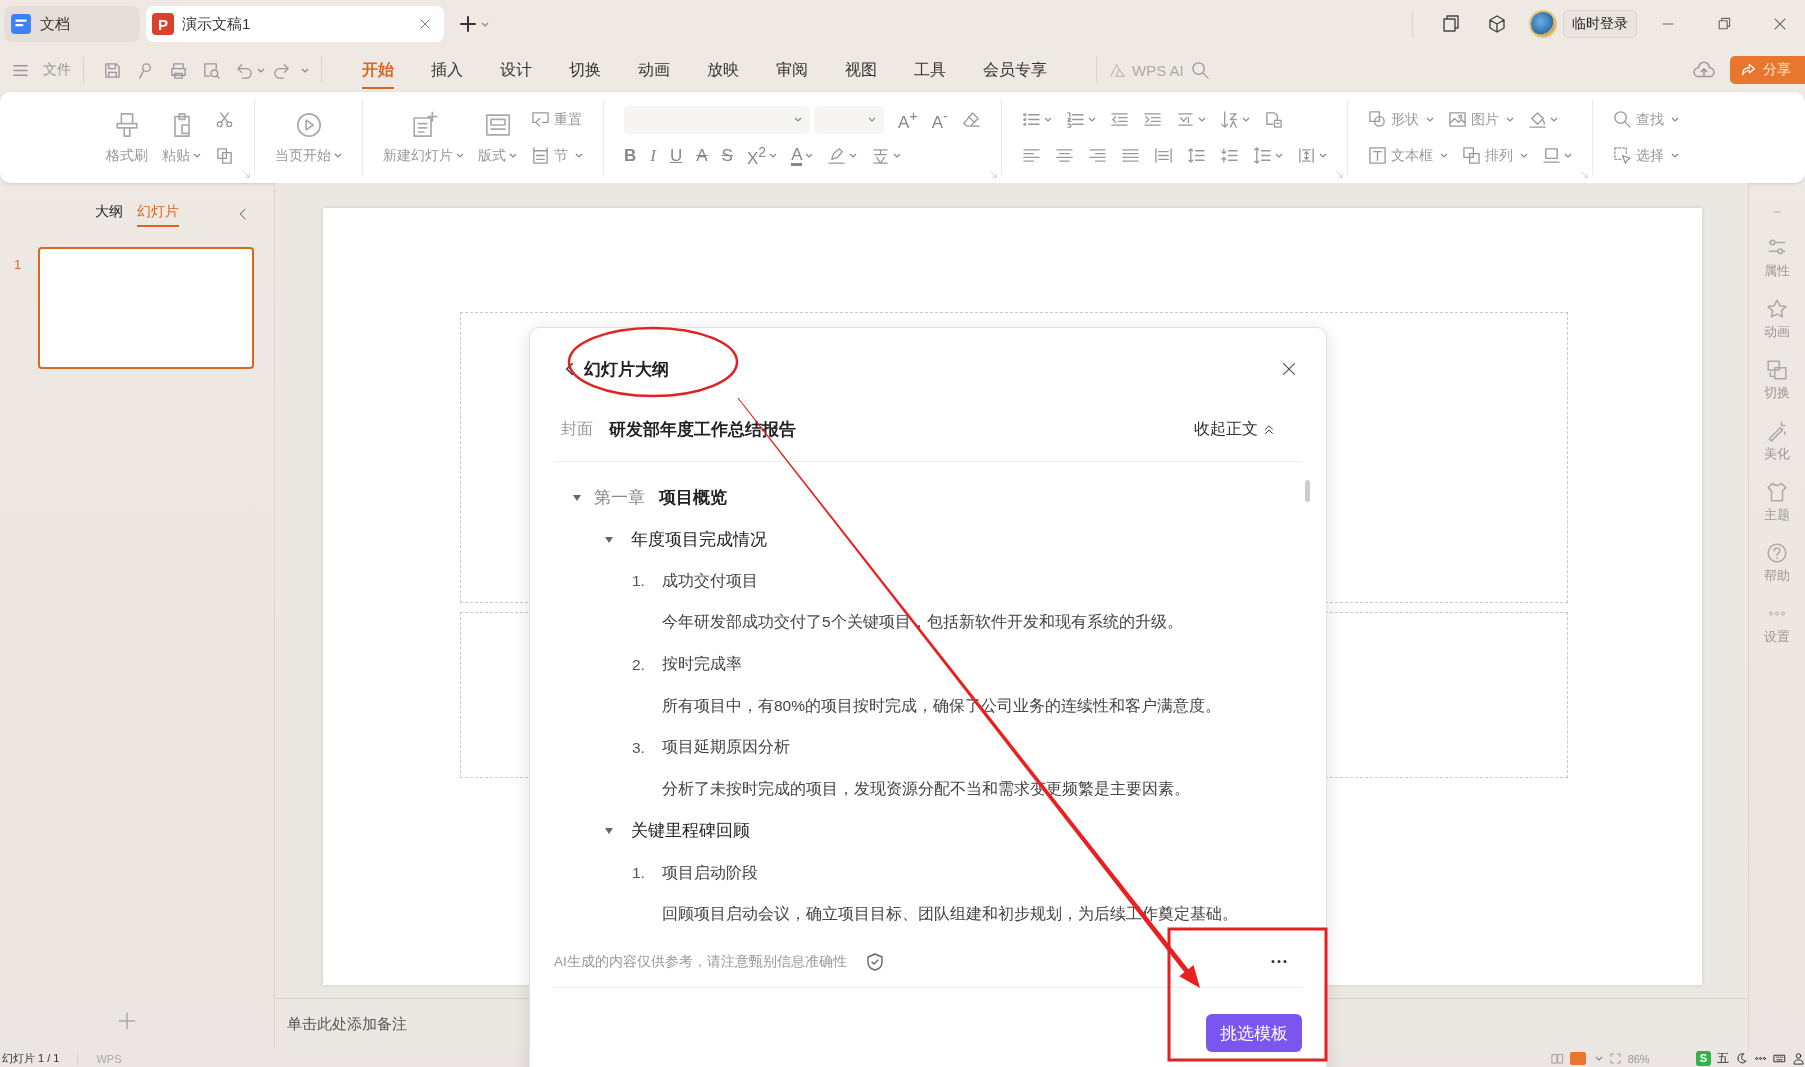  I want to click on cover-title: 研发部年度工作总结报告, so click(702, 429).